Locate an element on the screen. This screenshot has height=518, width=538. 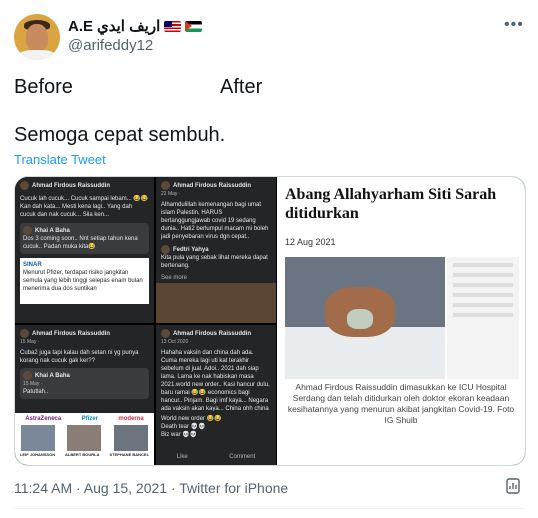
avatar is located at coordinates (37, 37).